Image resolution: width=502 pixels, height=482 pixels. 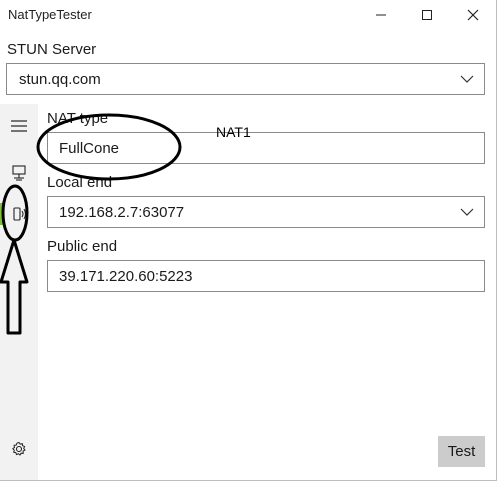 I want to click on public-end-field: 39.171.220.60:5223, so click(x=266, y=276).